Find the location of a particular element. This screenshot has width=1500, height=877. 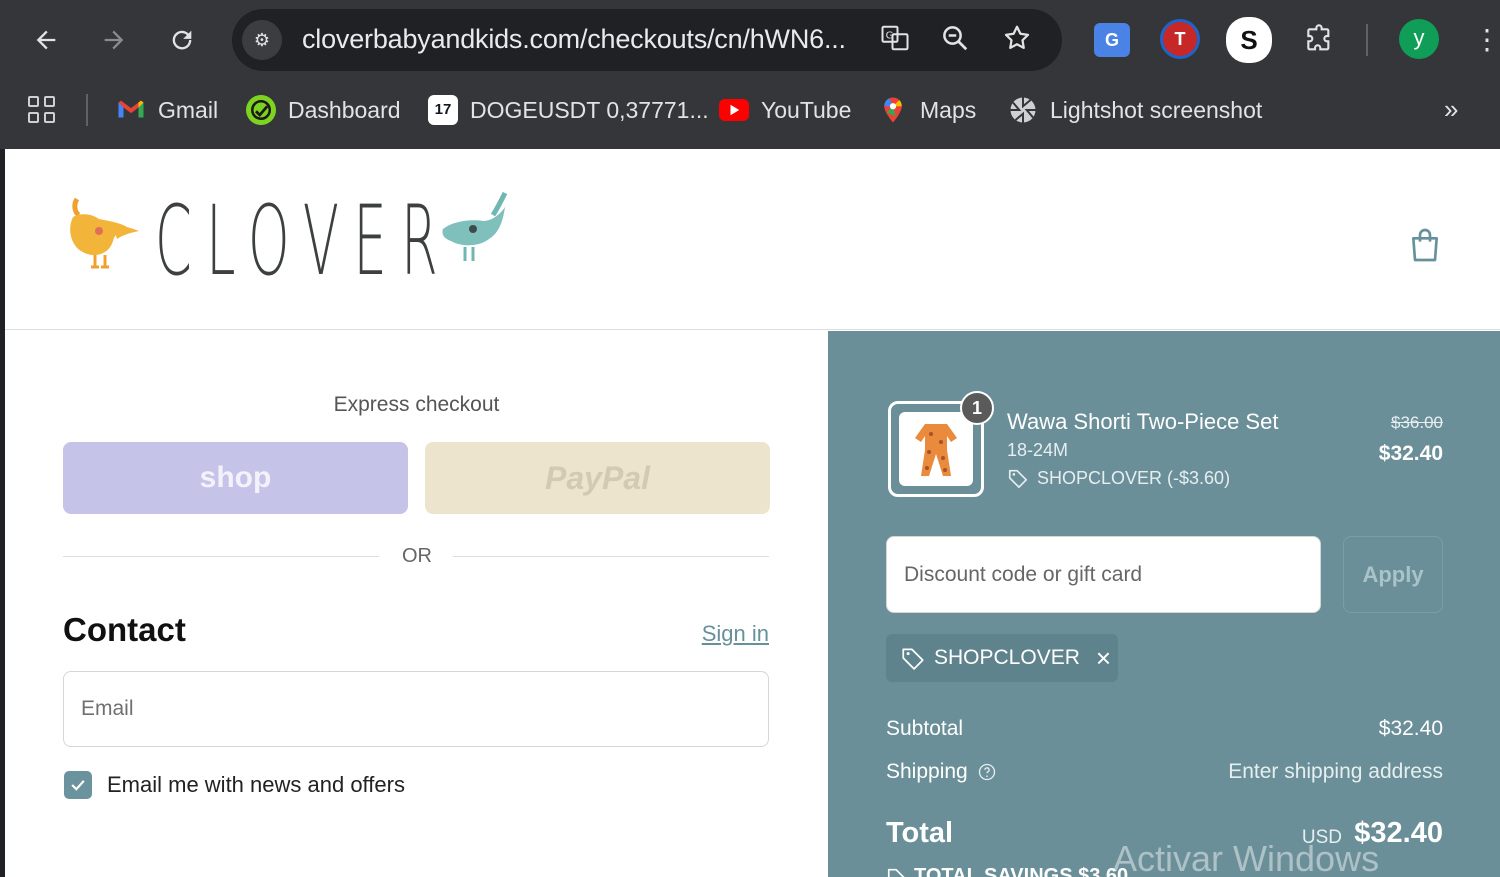

toolbar-separator is located at coordinates (1367, 40).